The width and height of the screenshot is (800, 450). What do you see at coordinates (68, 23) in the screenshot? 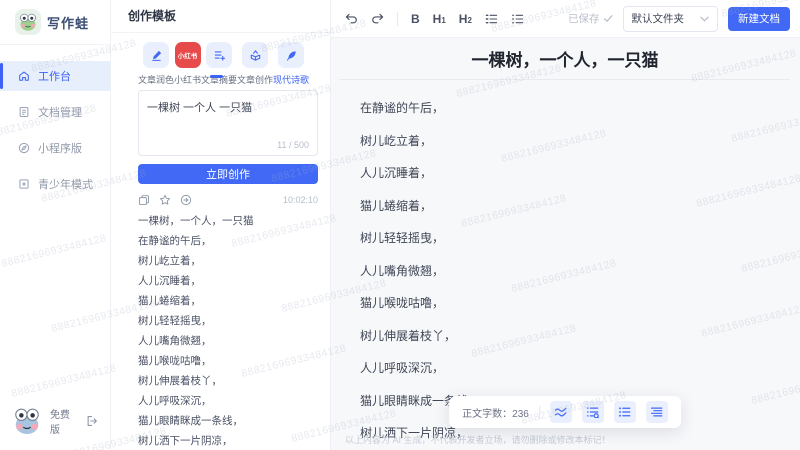
I see `app-title: 写作蛙` at bounding box center [68, 23].